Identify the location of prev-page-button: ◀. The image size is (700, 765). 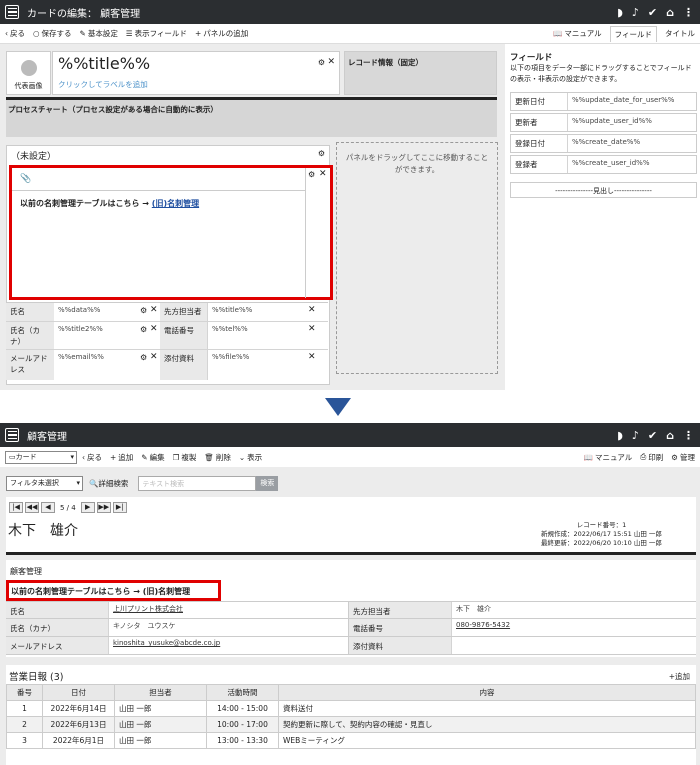
(48, 507).